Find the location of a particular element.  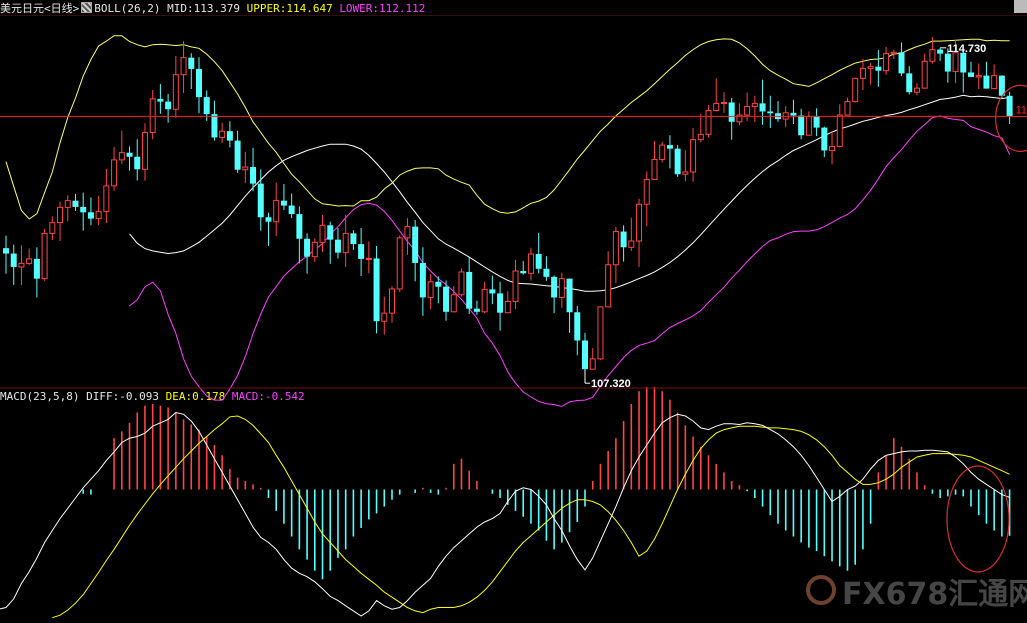

watermark: FX678汇通网 is located at coordinates (916, 591).